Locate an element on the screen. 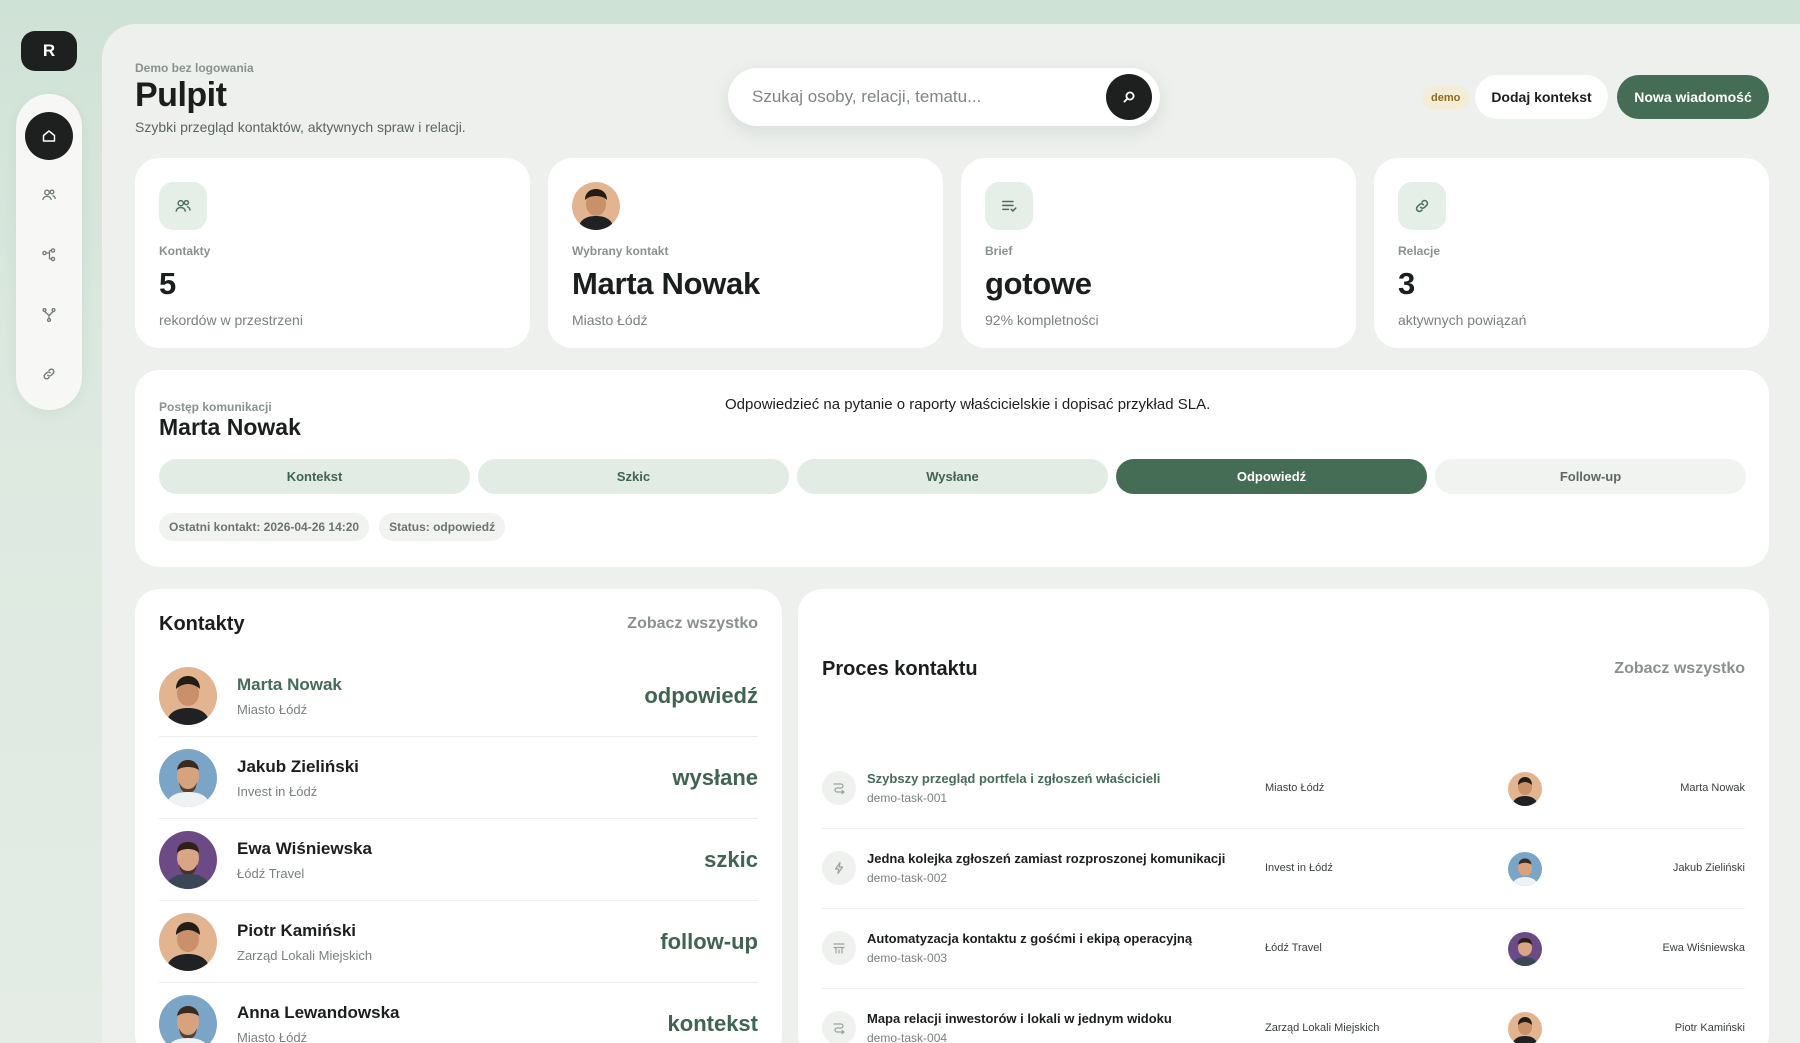 The image size is (1800, 1043). process-person: Piotr Kamiński is located at coordinates (1709, 1028).